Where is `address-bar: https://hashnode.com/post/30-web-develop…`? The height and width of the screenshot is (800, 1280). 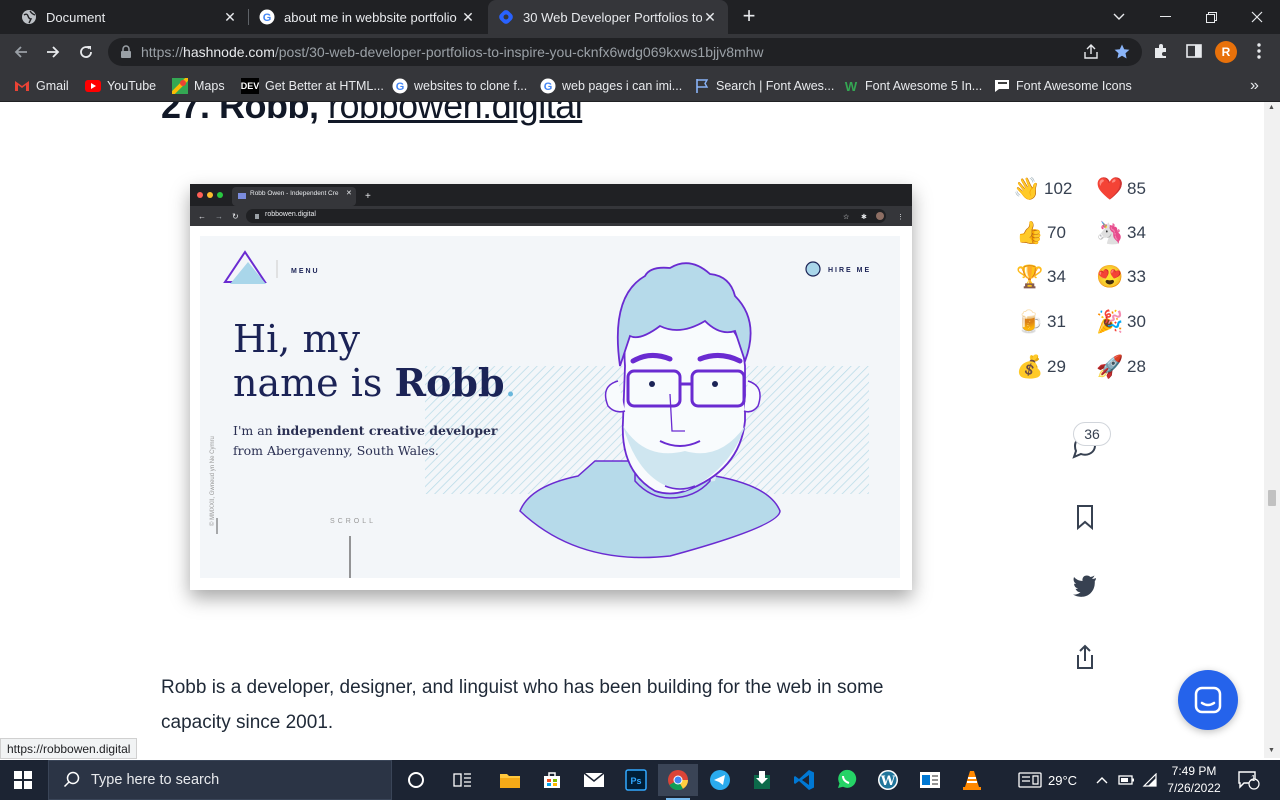
address-bar: https://hashnode.com/post/30-web-develop… is located at coordinates (625, 52).